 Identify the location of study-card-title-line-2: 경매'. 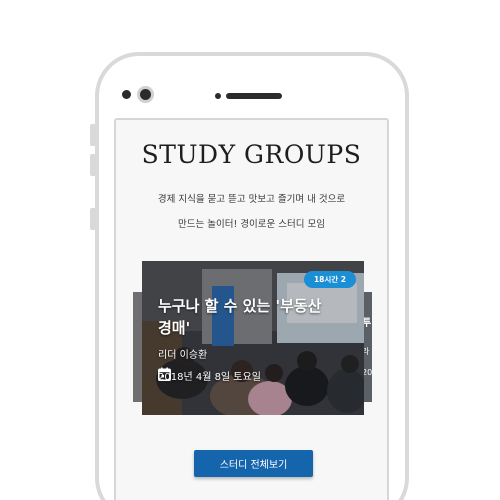
(174, 328).